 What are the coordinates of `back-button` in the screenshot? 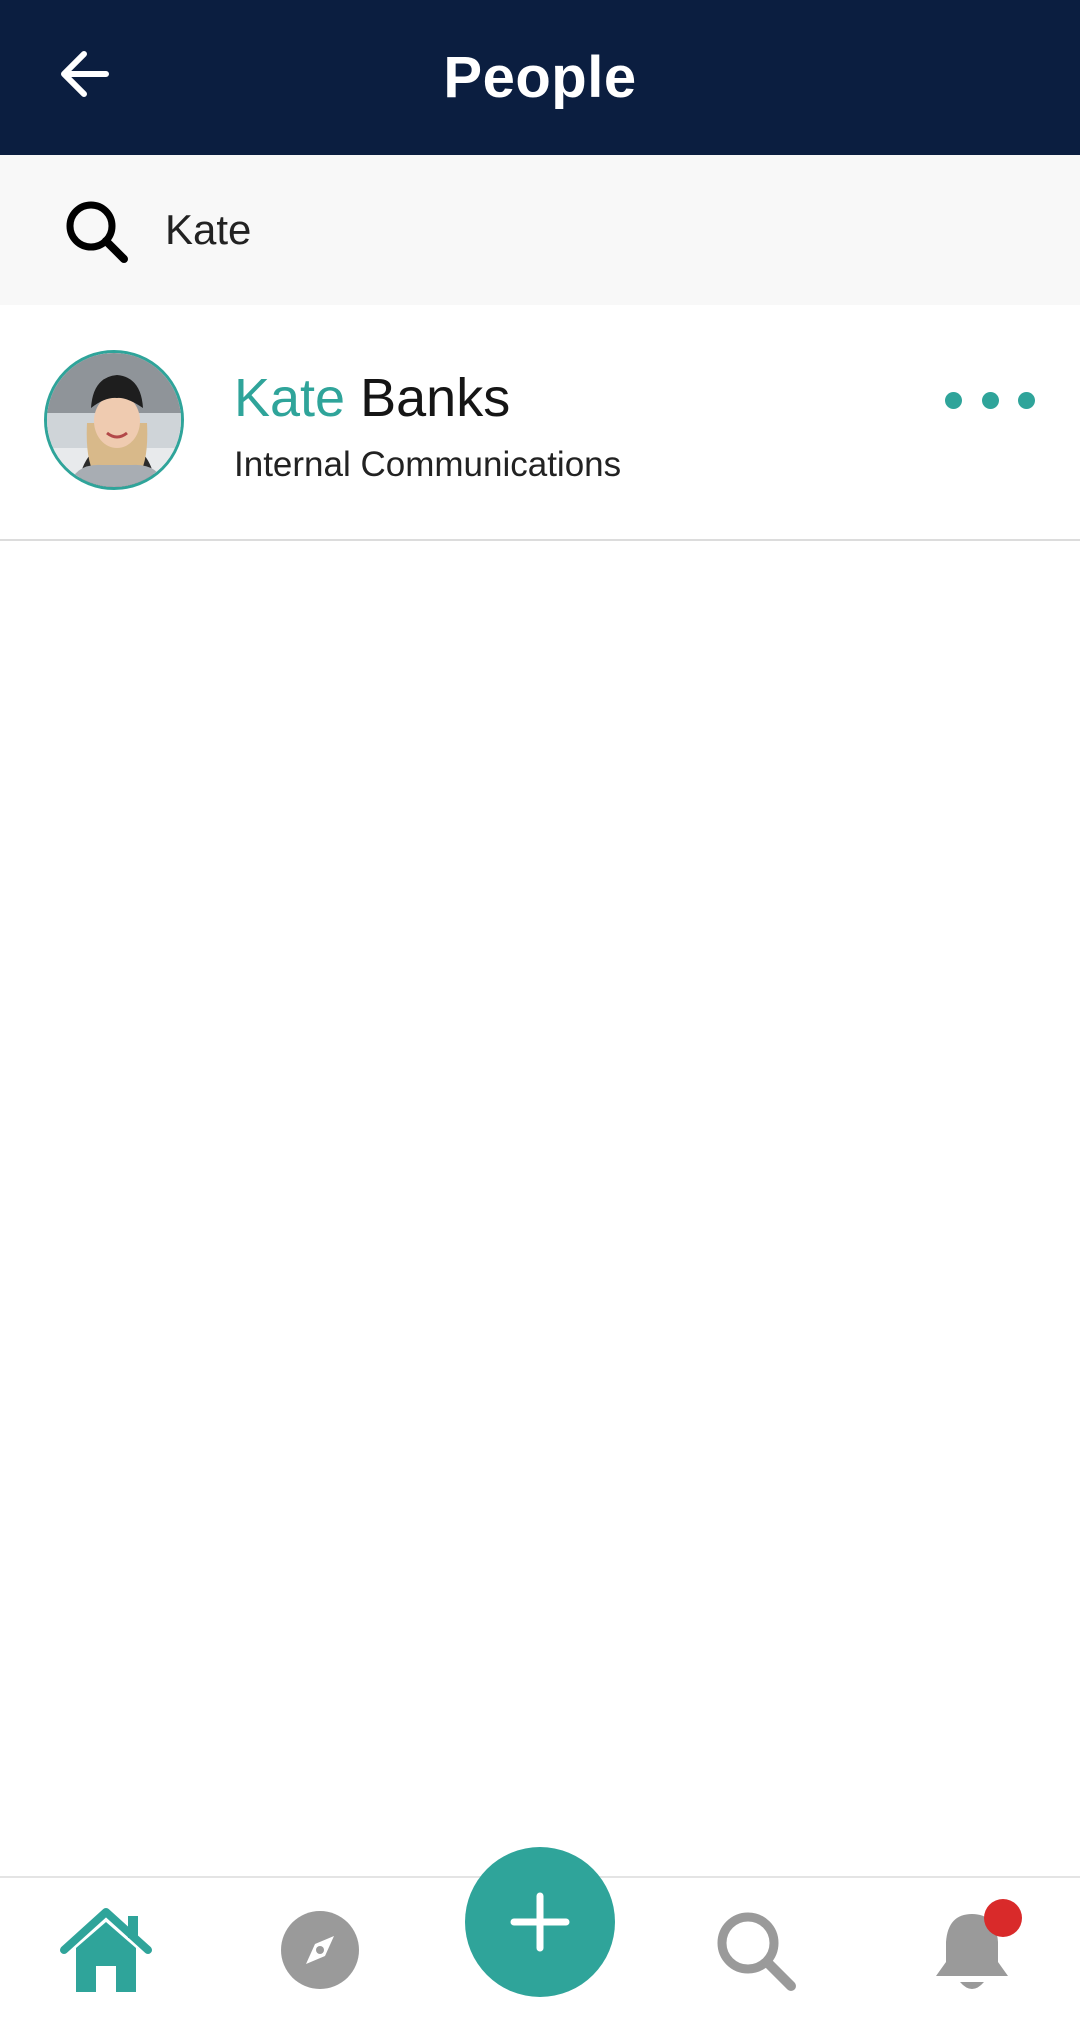 It's located at (84, 74).